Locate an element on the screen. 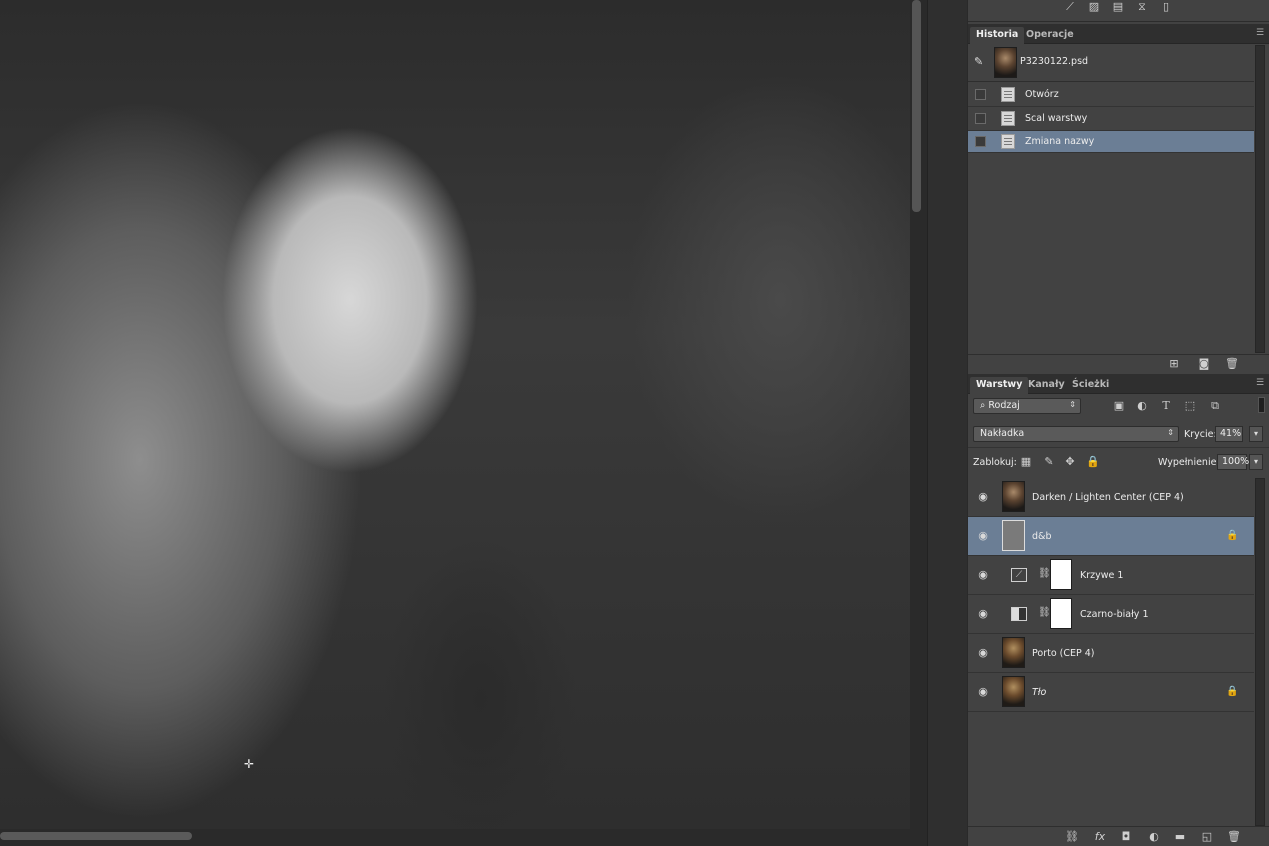 This screenshot has height=846, width=1269. layer-row: ◉ Tło 🔒 is located at coordinates (1111, 692).